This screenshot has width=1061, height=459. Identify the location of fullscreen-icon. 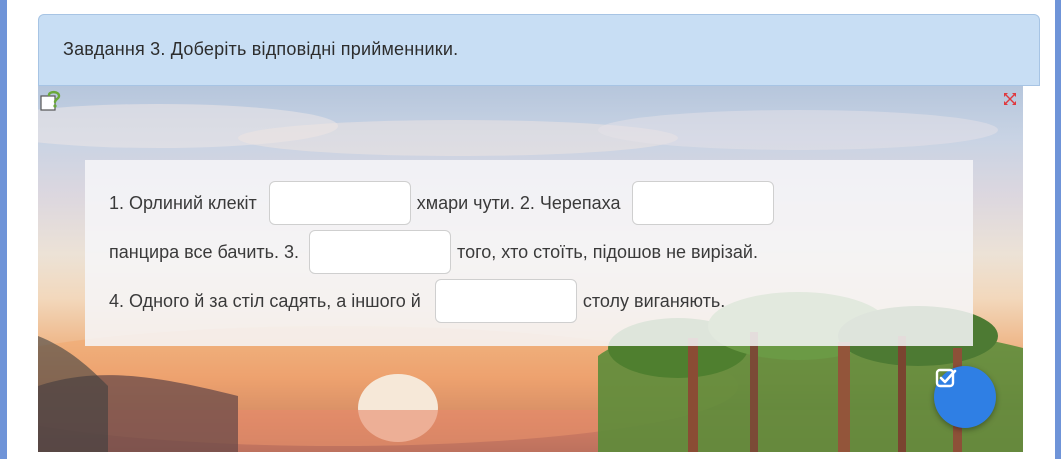
(1010, 99).